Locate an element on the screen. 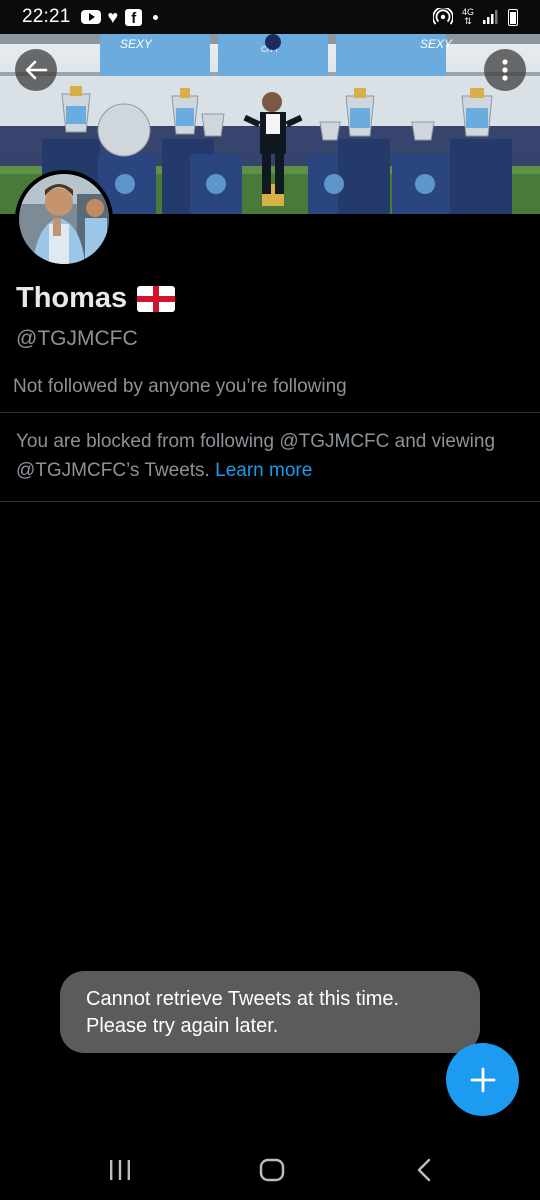 This screenshot has height=1200, width=540. avatar-image is located at coordinates (64, 219).